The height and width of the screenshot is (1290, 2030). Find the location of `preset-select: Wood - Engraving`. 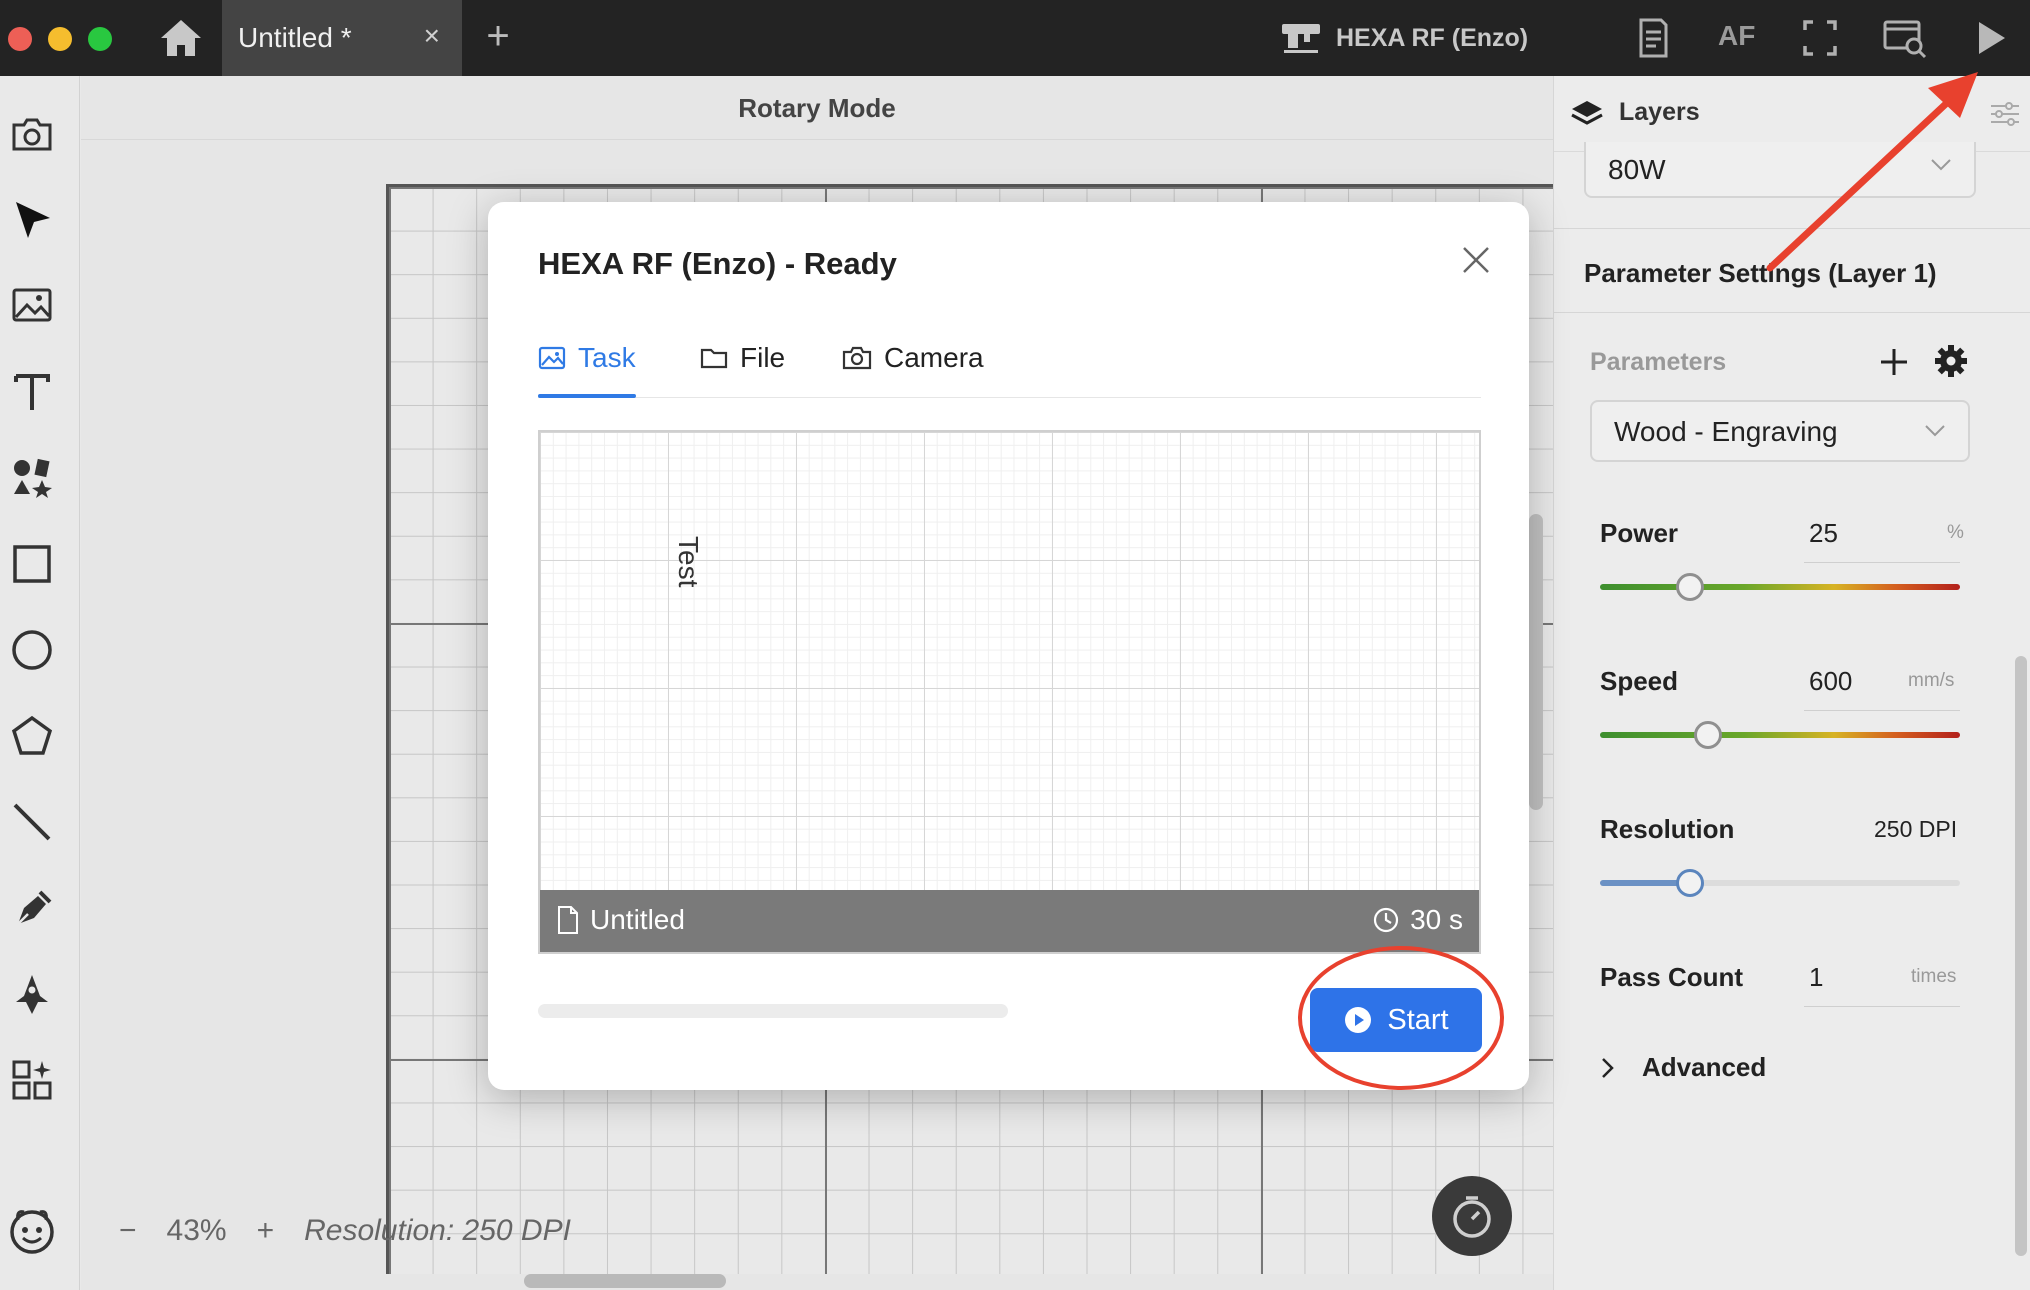

preset-select: Wood - Engraving is located at coordinates (1780, 431).